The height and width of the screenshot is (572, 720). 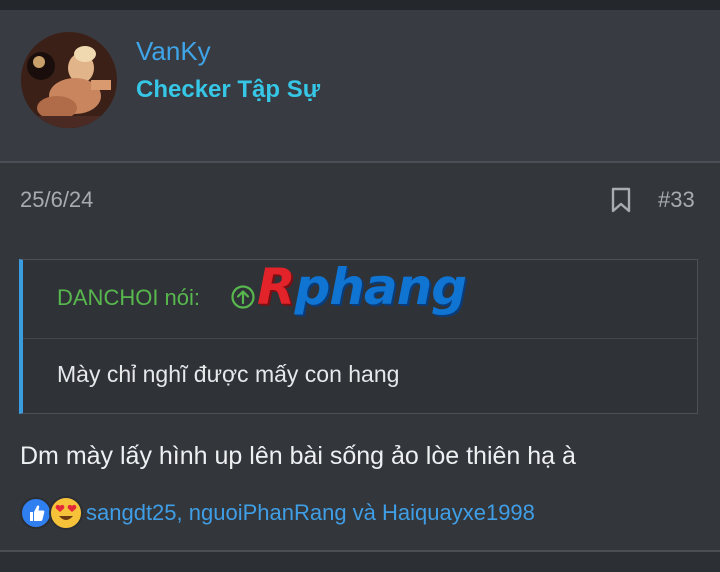 I want to click on post-number: #33, so click(x=676, y=200).